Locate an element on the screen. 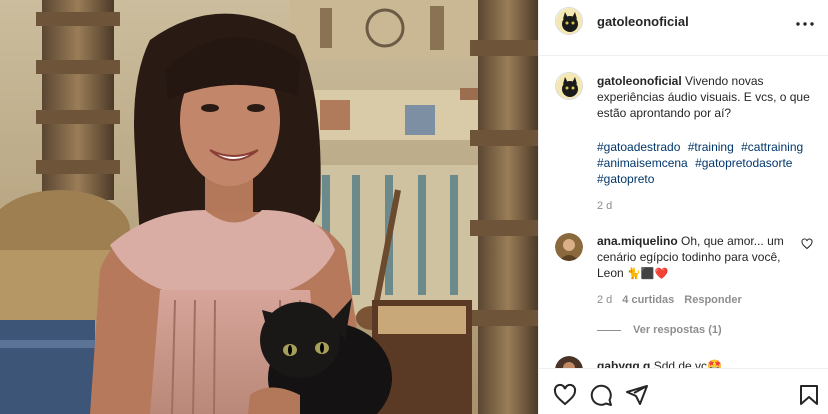 This screenshot has height=414, width=828. post-header: gatoleonoficial is located at coordinates (683, 28).